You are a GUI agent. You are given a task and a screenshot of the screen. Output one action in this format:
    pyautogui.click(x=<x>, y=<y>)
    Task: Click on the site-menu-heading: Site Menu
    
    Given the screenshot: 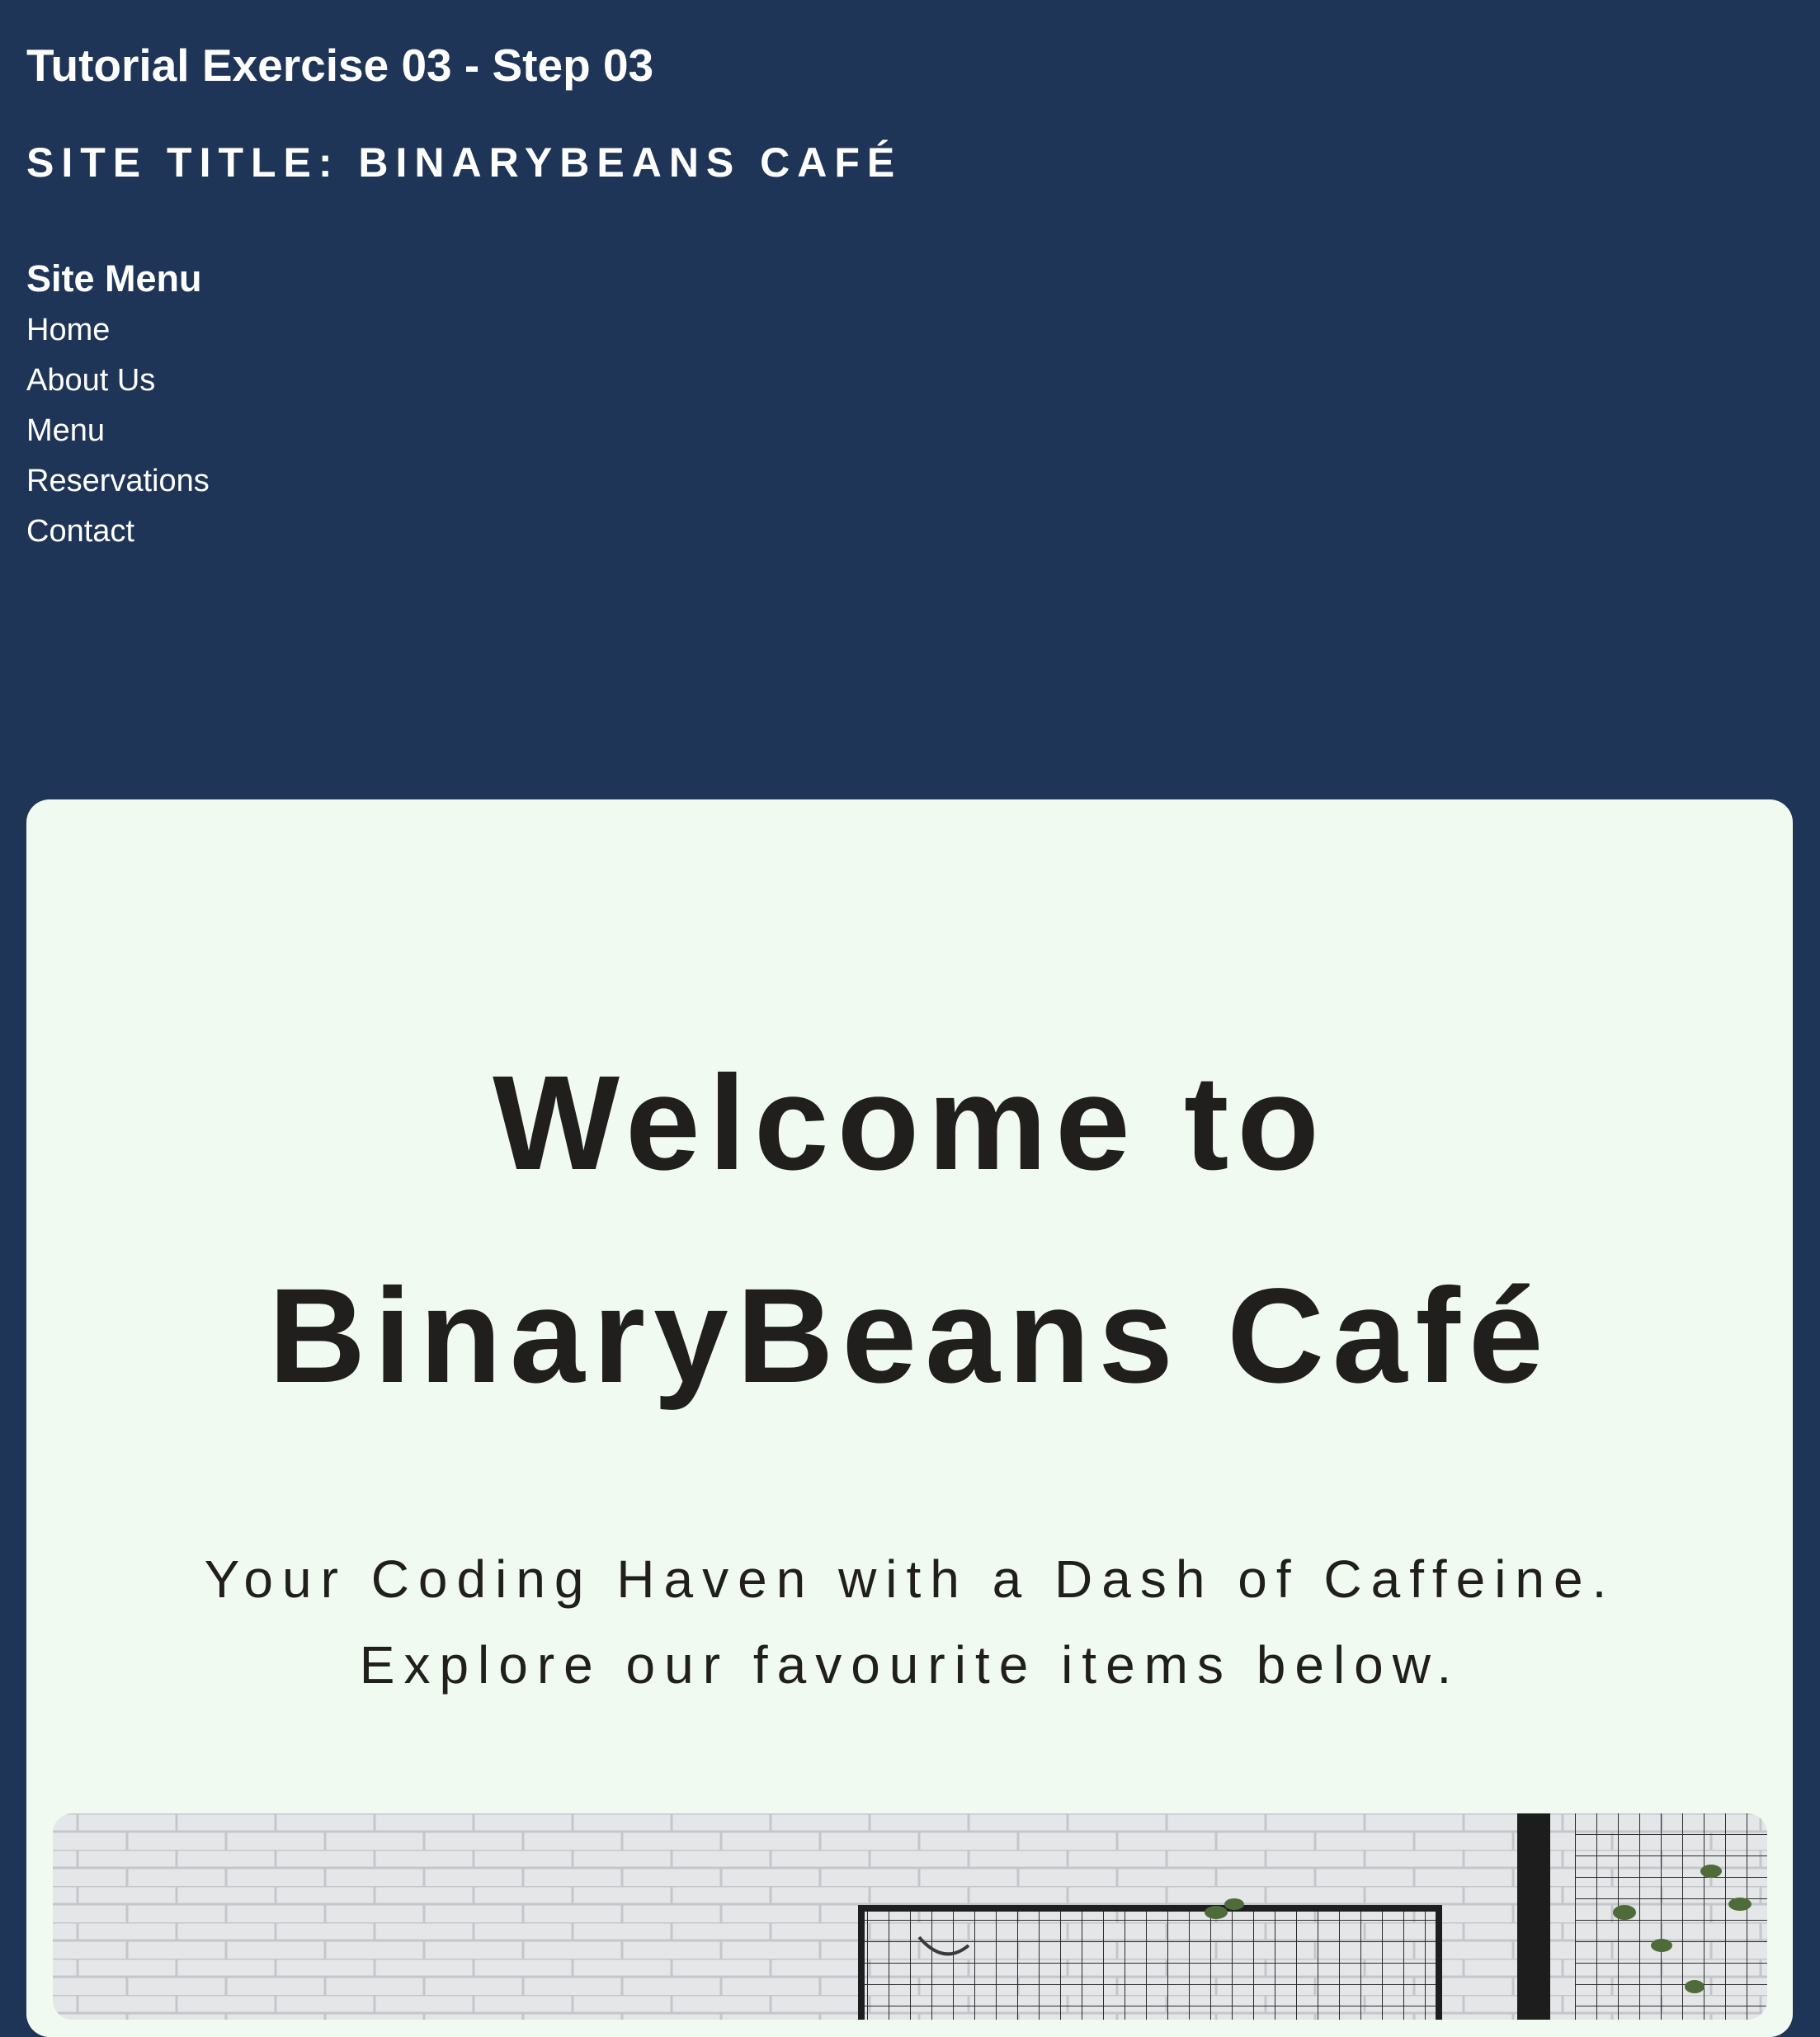 What is the action you would take?
    pyautogui.click(x=114, y=278)
    